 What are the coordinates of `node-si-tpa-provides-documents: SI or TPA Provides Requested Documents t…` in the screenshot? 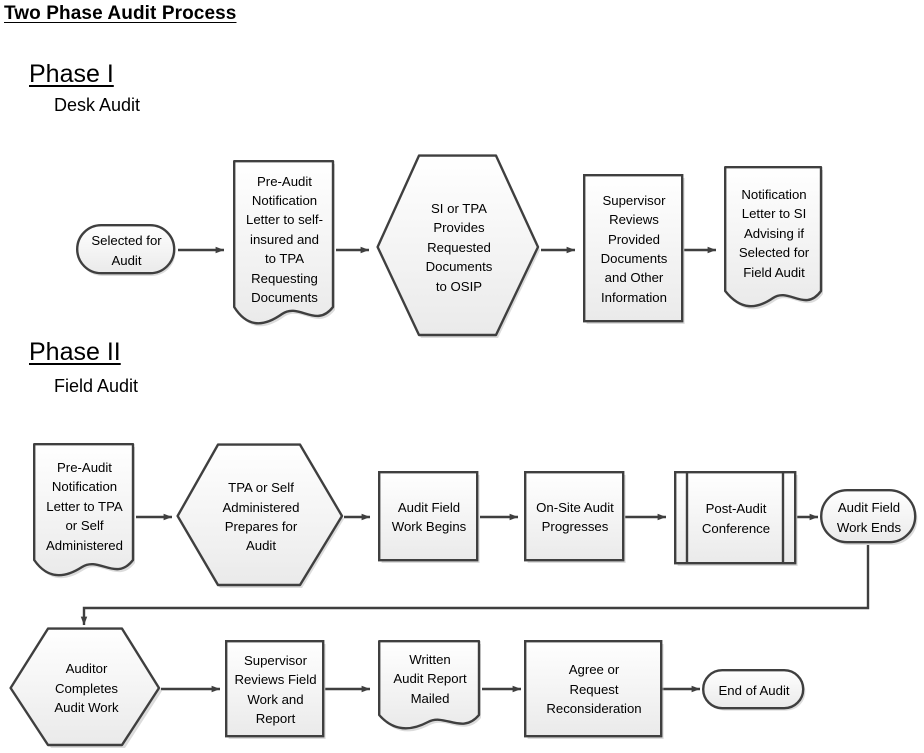 It's located at (459, 247).